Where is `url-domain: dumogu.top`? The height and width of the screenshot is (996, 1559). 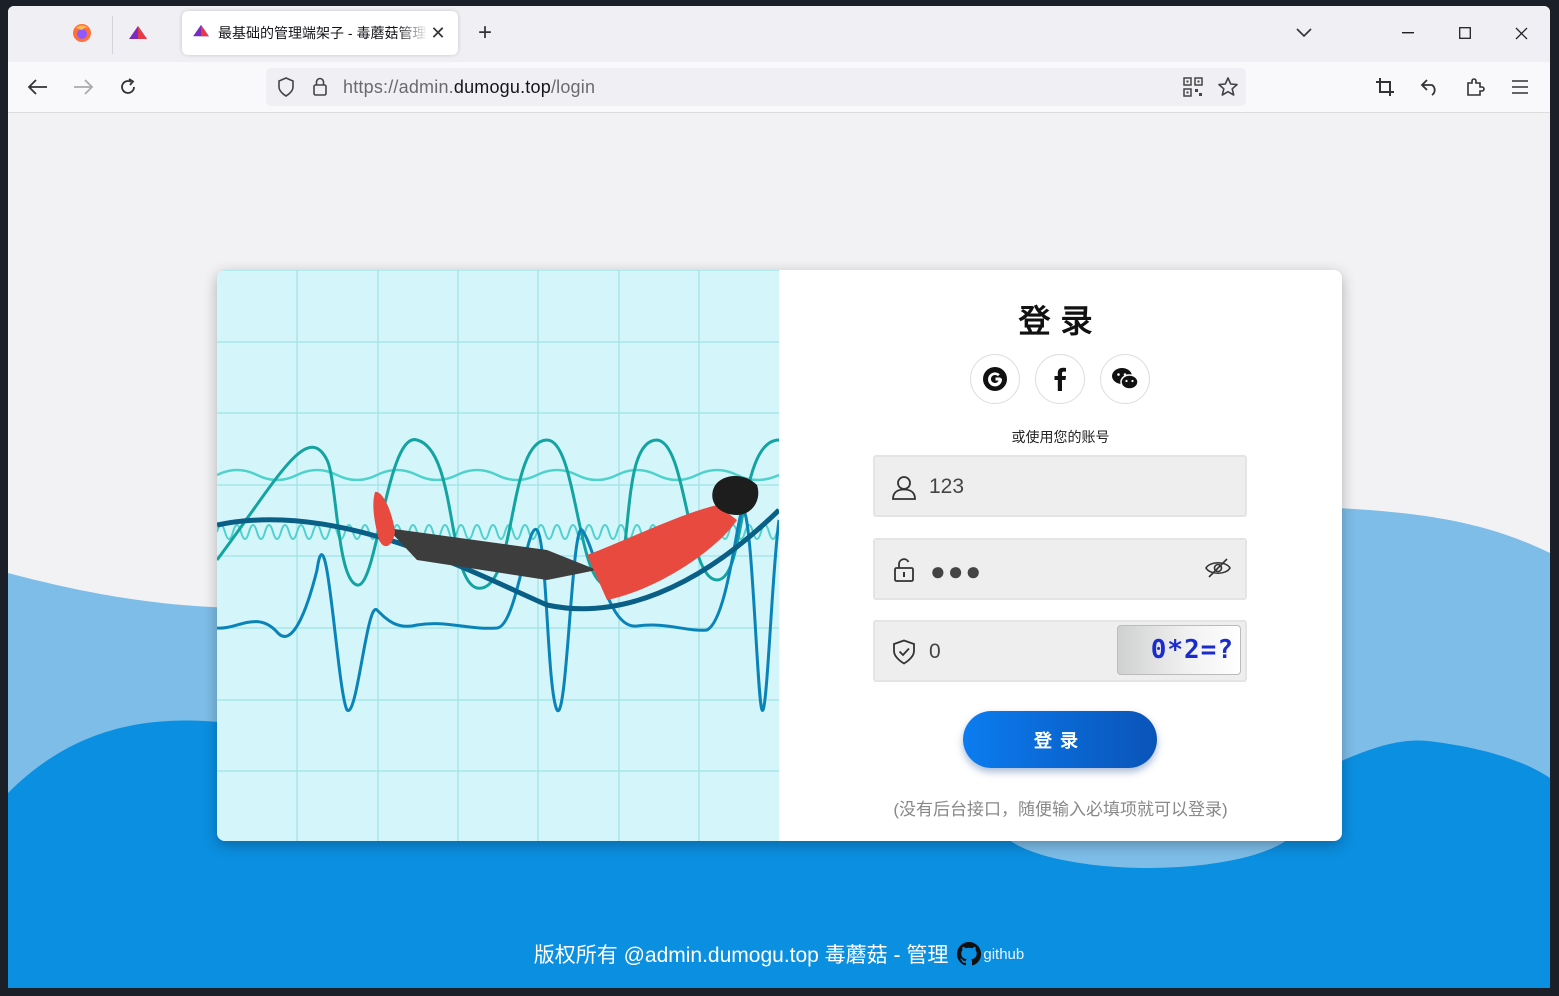
url-domain: dumogu.top is located at coordinates (502, 87).